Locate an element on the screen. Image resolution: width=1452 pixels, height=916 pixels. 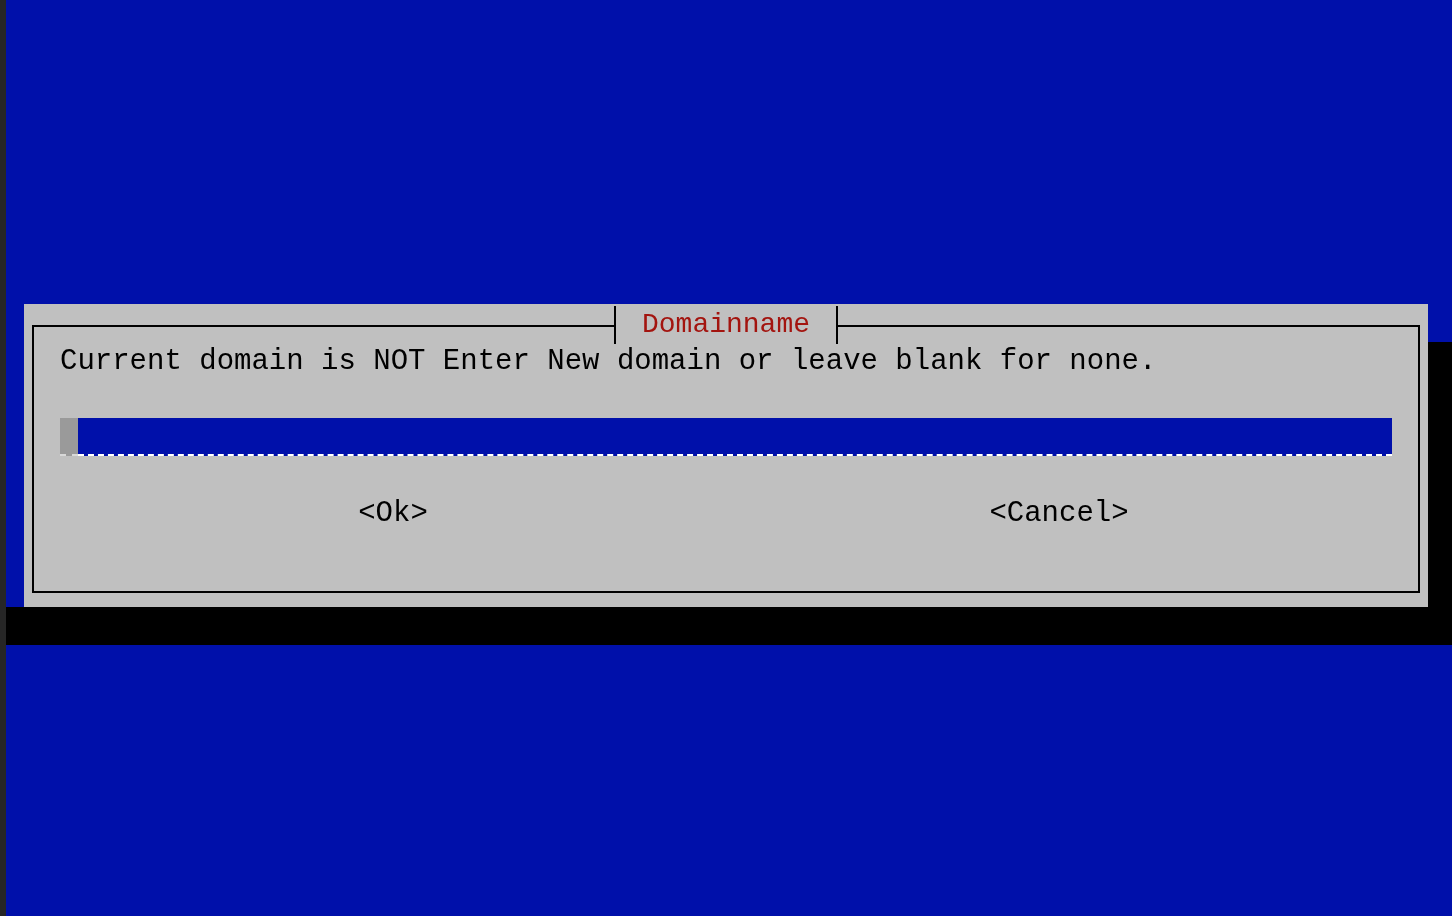
dialog-button: <Ok> is located at coordinates (393, 514).